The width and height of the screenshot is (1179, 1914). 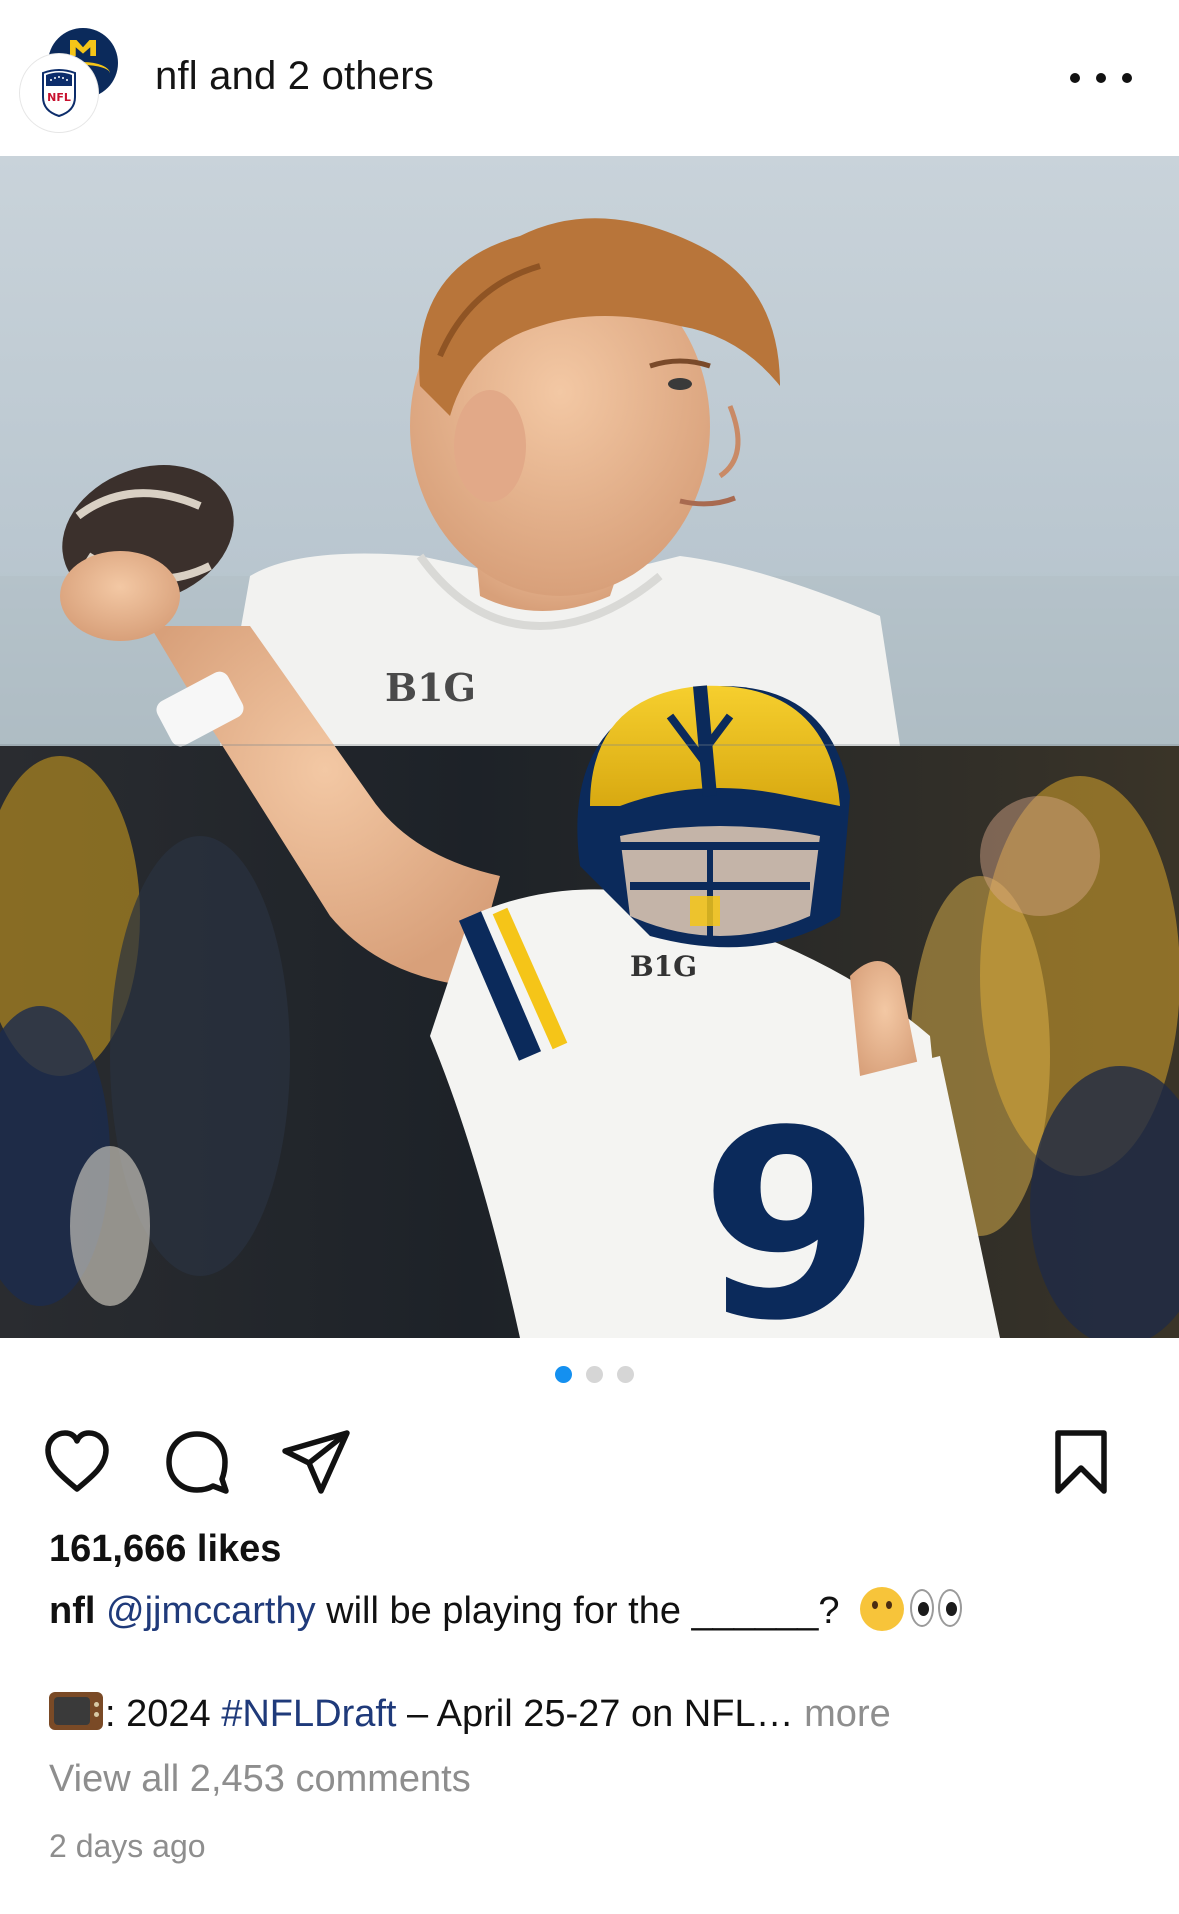 What do you see at coordinates (563, 1374) in the screenshot?
I see `carousel-dot-active` at bounding box center [563, 1374].